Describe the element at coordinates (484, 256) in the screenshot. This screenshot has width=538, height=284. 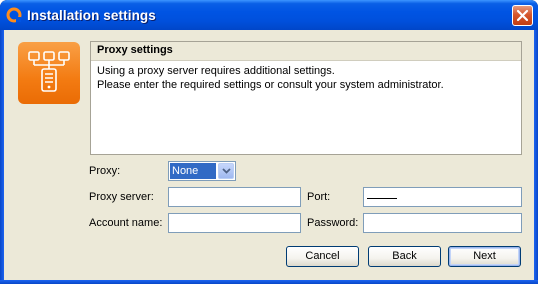
I see `next-button: Next` at that location.